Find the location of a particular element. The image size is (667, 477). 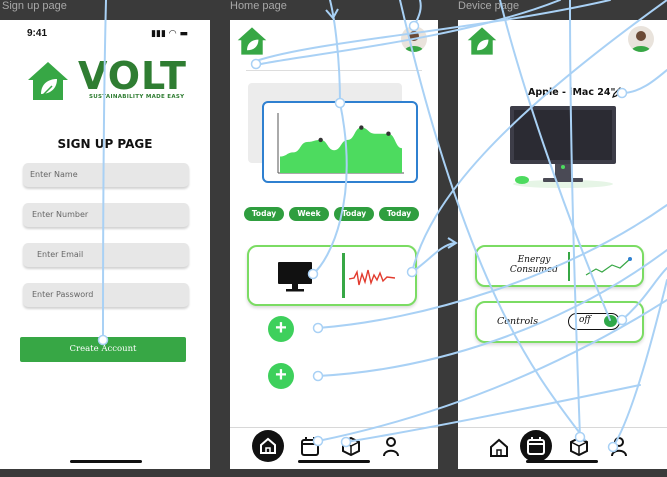

energy-waveform-icon is located at coordinates (372, 277).